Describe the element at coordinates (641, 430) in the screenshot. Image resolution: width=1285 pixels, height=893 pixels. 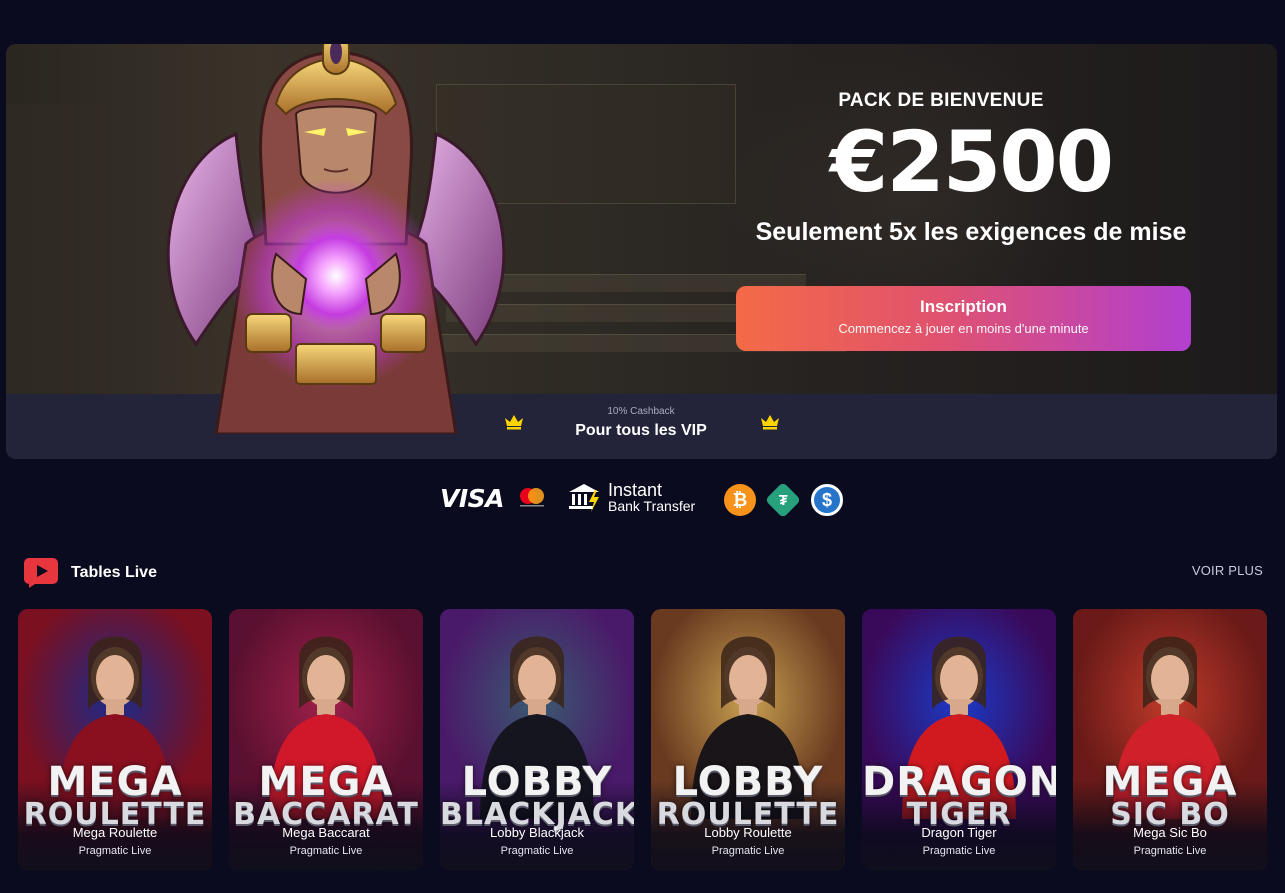
I see `cashback-vip-text: Pour tous les VIP` at that location.